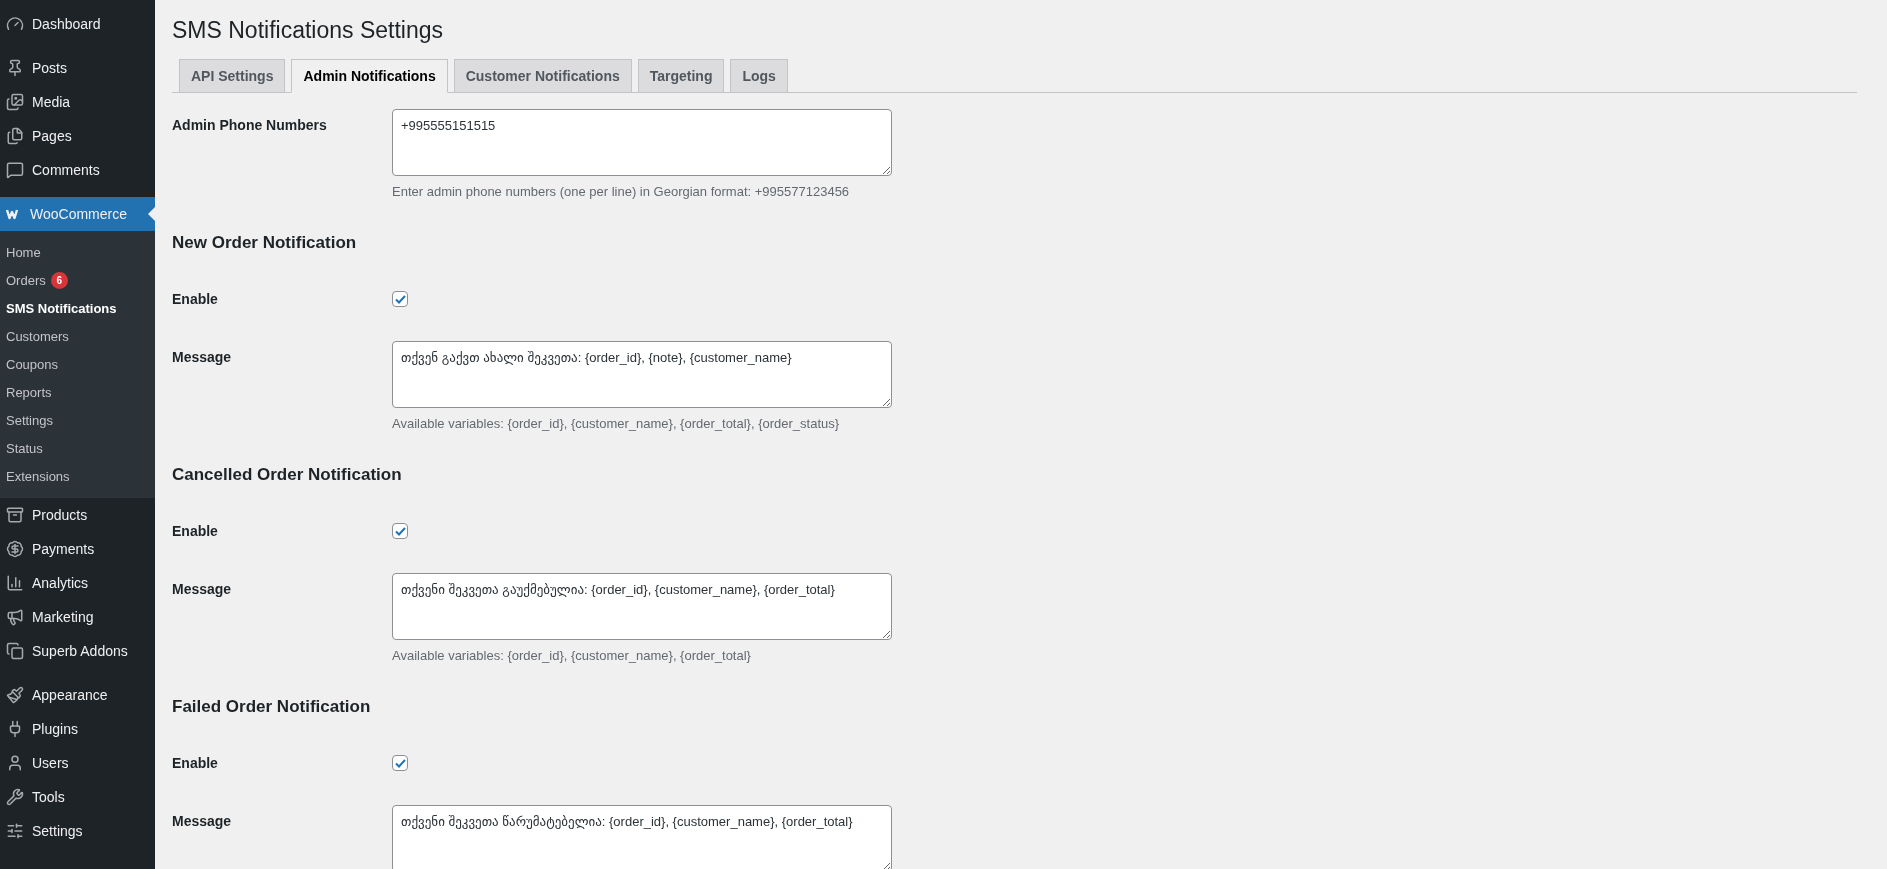 The height and width of the screenshot is (869, 1887). Describe the element at coordinates (29, 392) in the screenshot. I see `submenu-label: Reports` at that location.